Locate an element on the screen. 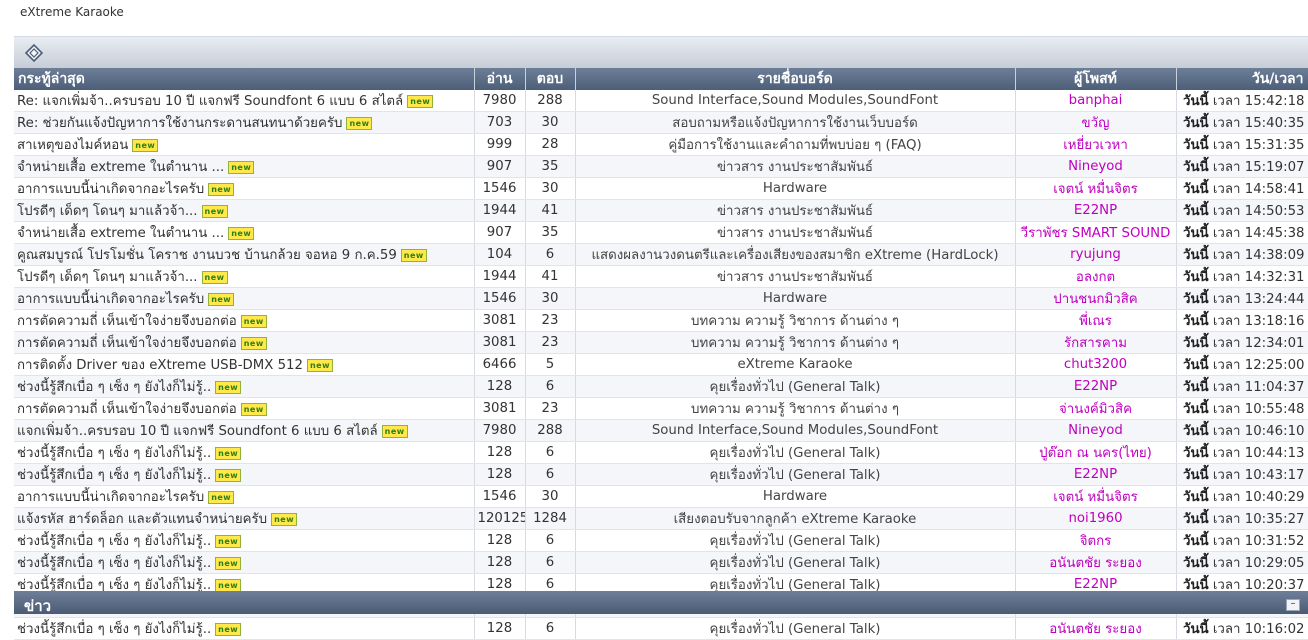  board-link: คู่มือการใช้งานและคำถามที่พบบ่อย ๆ (FAQ) is located at coordinates (795, 144).